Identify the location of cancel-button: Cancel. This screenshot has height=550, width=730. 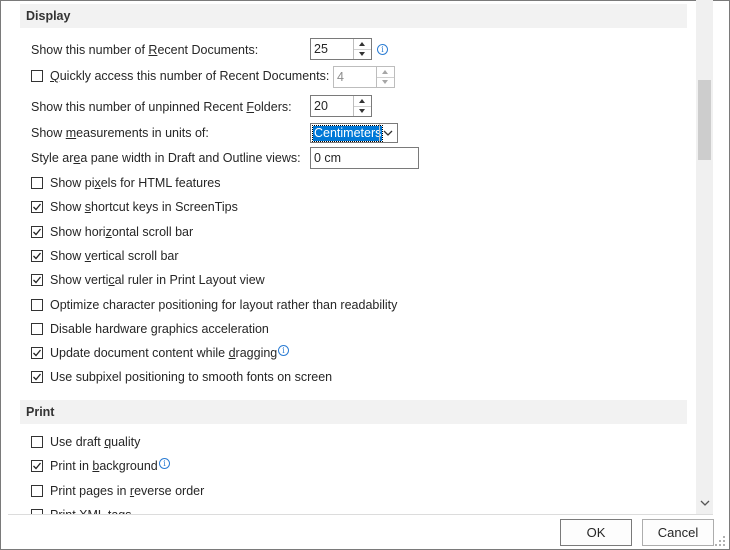
(678, 532).